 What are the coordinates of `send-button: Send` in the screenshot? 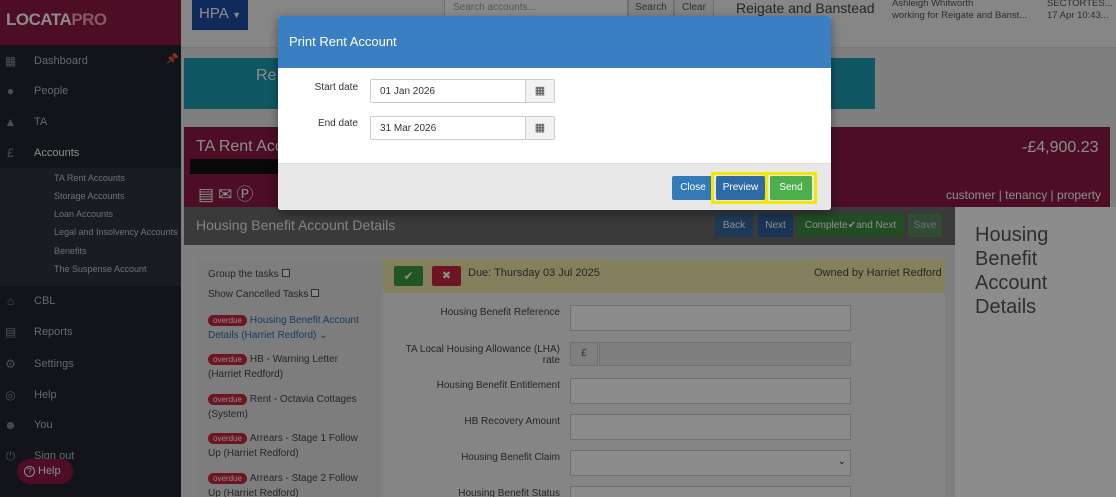 It's located at (791, 188).